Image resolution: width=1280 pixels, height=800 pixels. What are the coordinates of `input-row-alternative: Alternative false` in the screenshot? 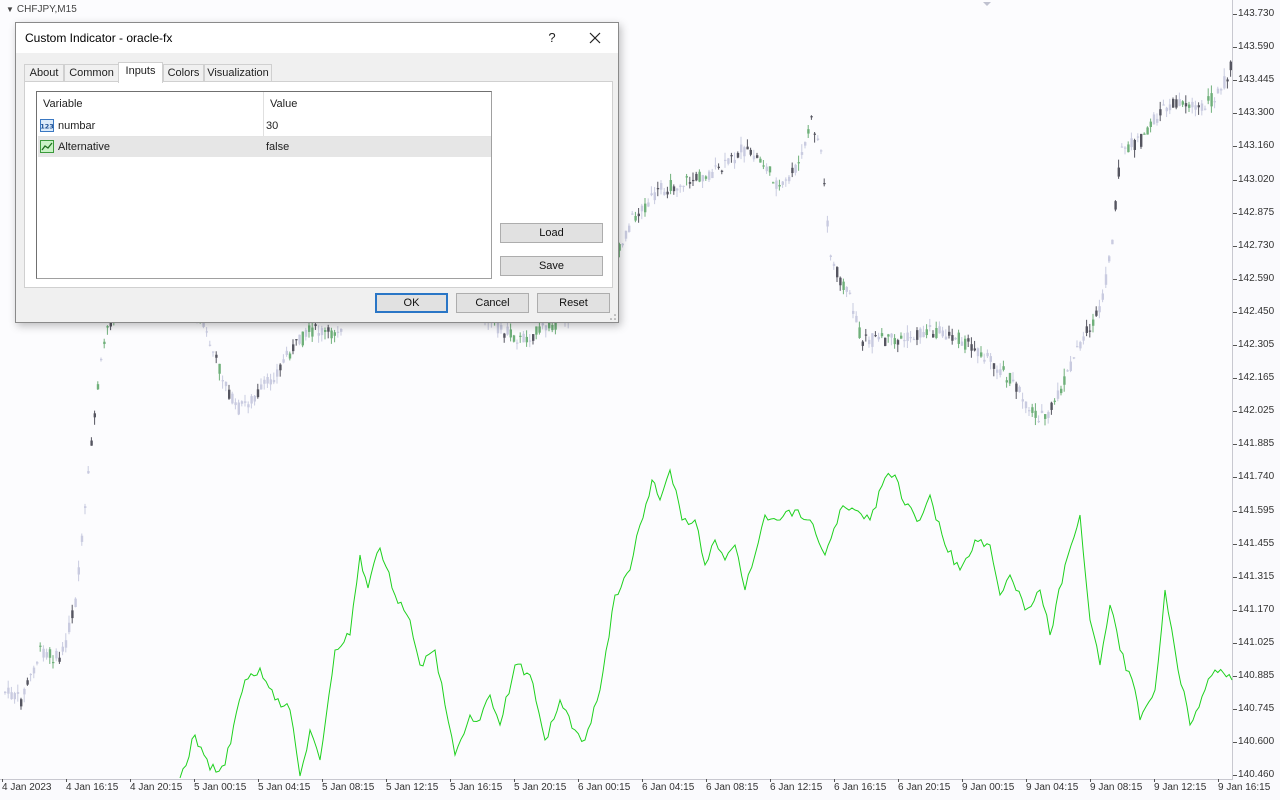 It's located at (264, 147).